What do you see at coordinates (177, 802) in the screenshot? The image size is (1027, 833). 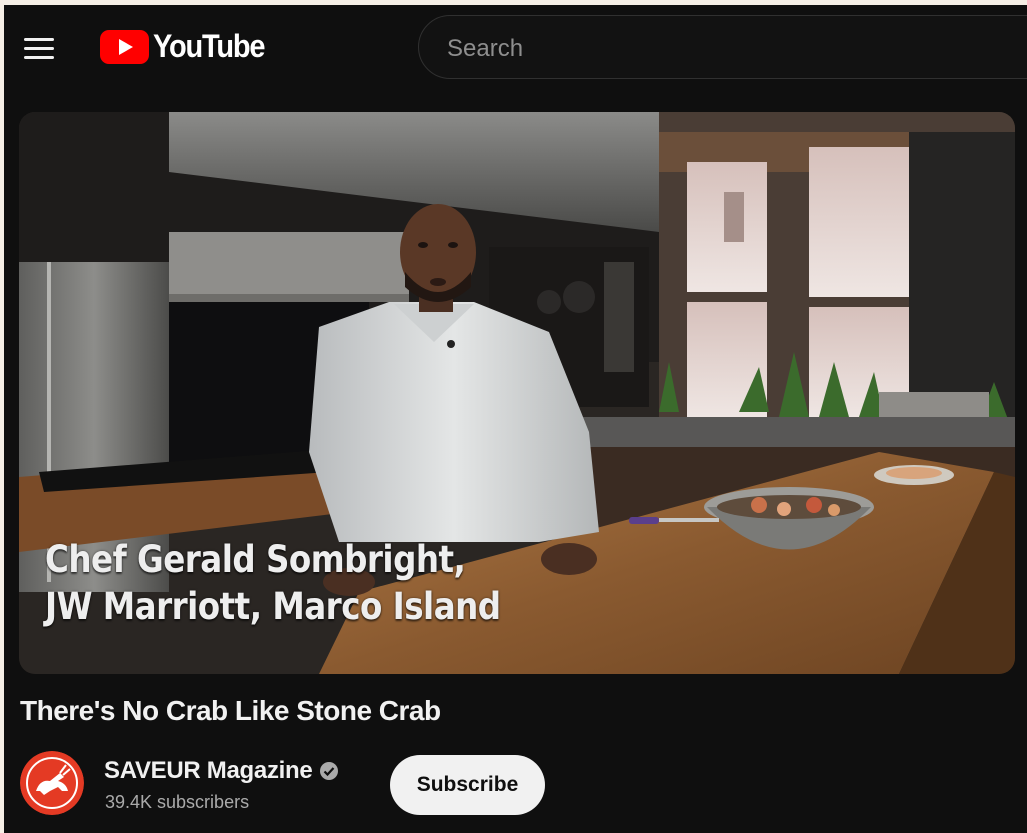 I see `subscriber-count: 39.4K subscribers` at bounding box center [177, 802].